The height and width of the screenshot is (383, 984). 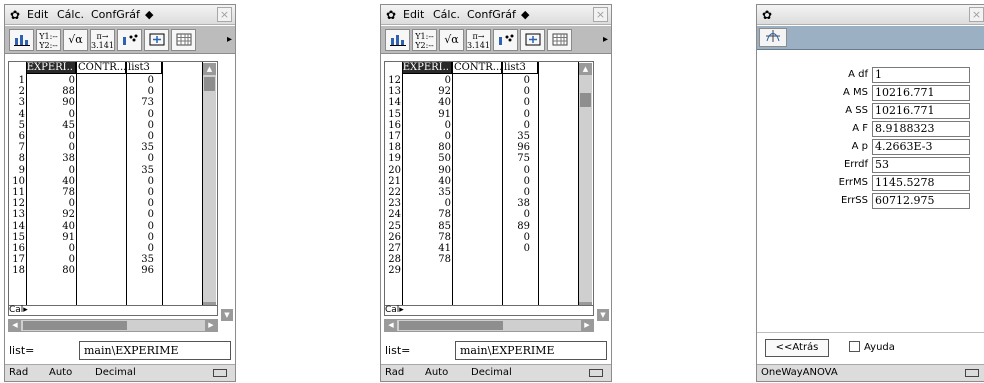 I want to click on list-row: 8 38 0, so click(x=114, y=158).